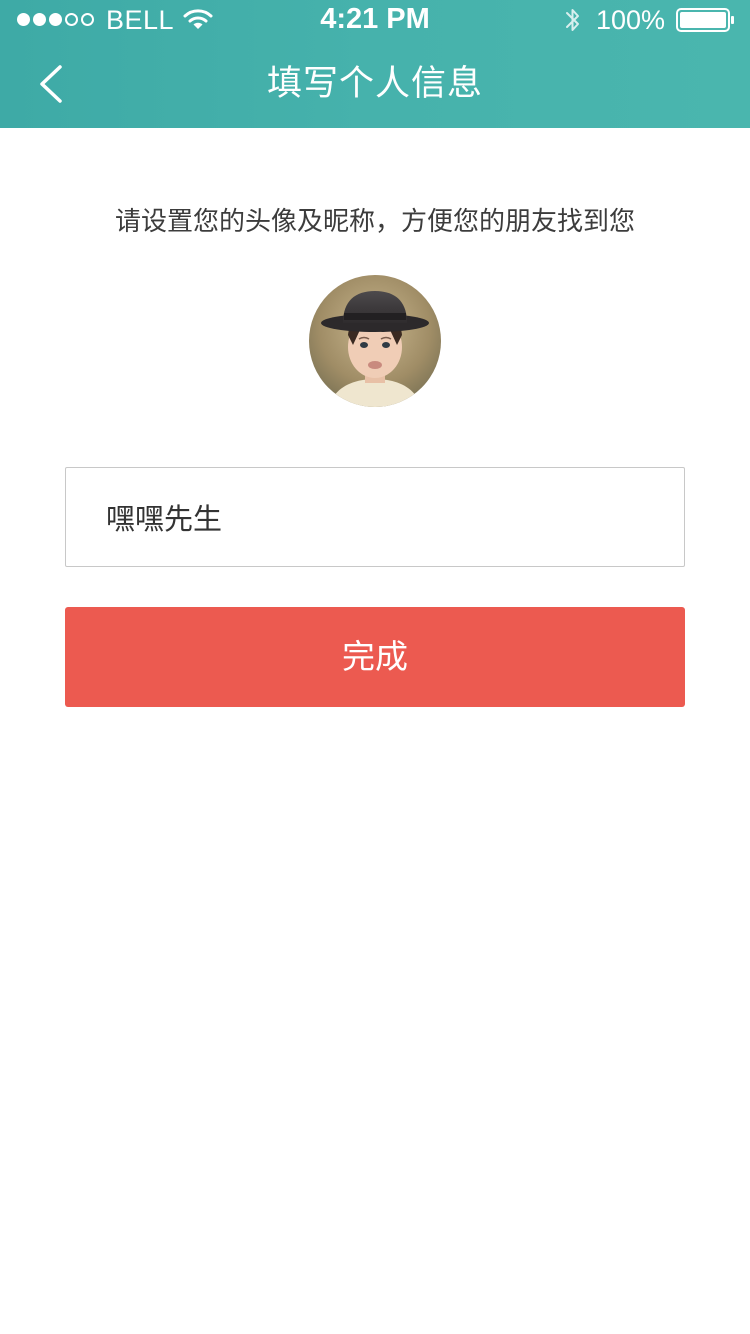 The image size is (750, 1334). What do you see at coordinates (572, 20) in the screenshot?
I see `bluetooth-icon` at bounding box center [572, 20].